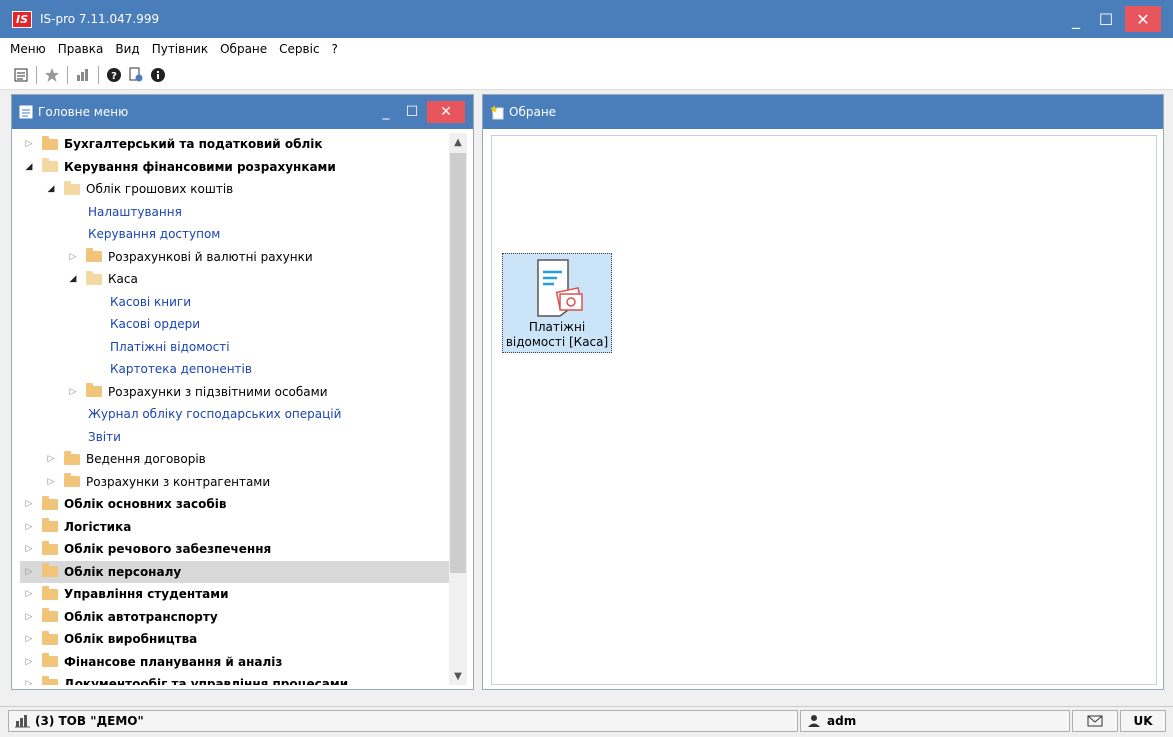 The height and width of the screenshot is (737, 1173). I want to click on tree-link: Картотека депонентів, so click(181, 369).